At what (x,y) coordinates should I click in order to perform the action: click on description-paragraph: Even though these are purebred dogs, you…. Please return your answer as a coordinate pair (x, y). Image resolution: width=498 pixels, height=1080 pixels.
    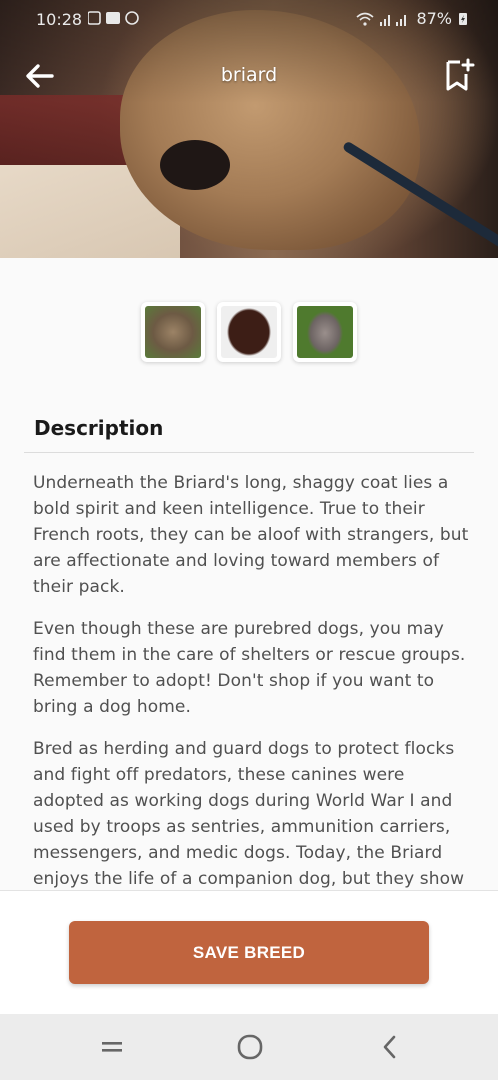
    Looking at the image, I should click on (249, 668).